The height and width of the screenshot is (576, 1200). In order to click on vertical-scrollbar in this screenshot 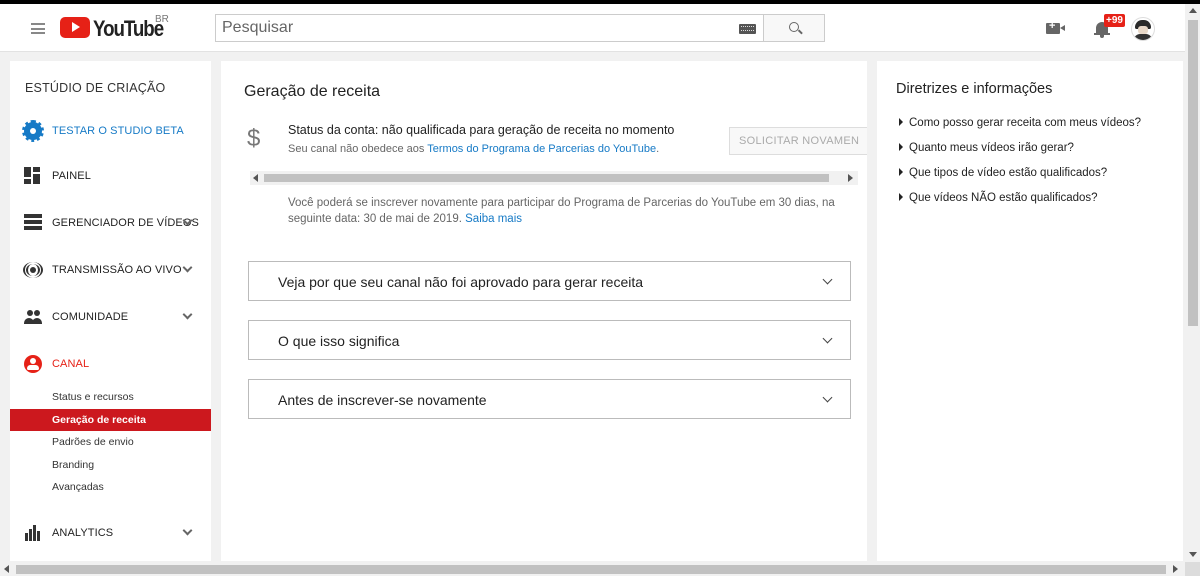, I will do `click(1192, 283)`.